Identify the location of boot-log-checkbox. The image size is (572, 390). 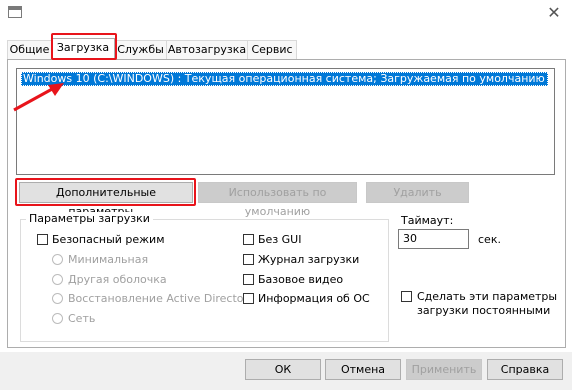
(248, 259).